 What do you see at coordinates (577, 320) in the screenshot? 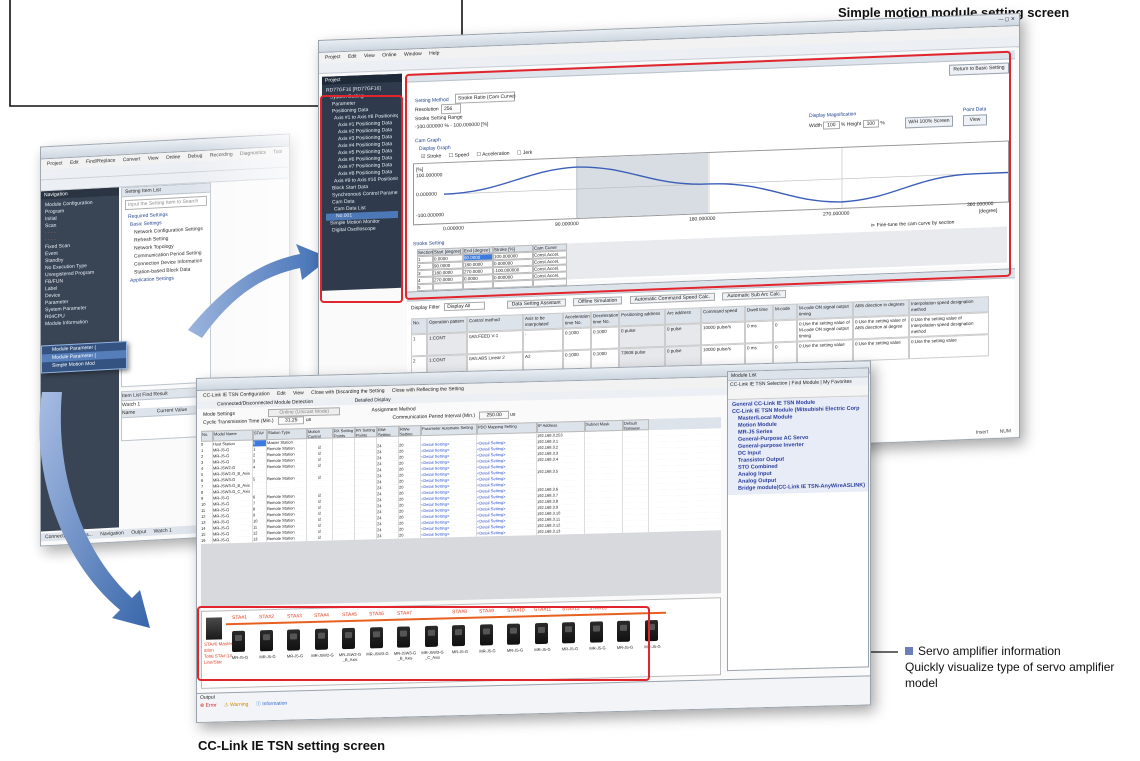
I see `column-header: Acceleration time No.` at bounding box center [577, 320].